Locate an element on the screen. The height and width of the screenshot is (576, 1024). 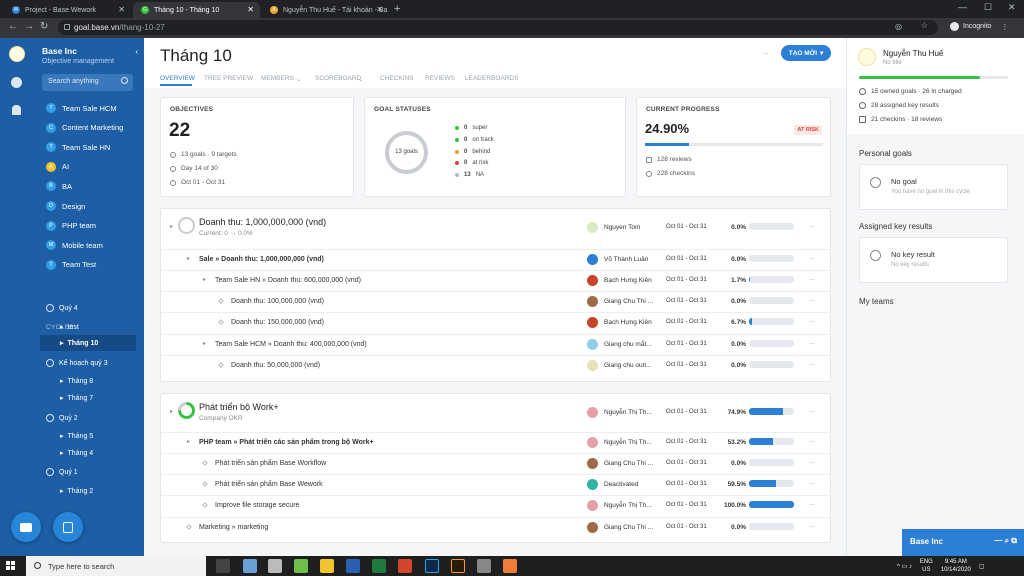
okr-row-title: Phát triển sản phẩm Base Workflow is located at coordinates (270, 463).